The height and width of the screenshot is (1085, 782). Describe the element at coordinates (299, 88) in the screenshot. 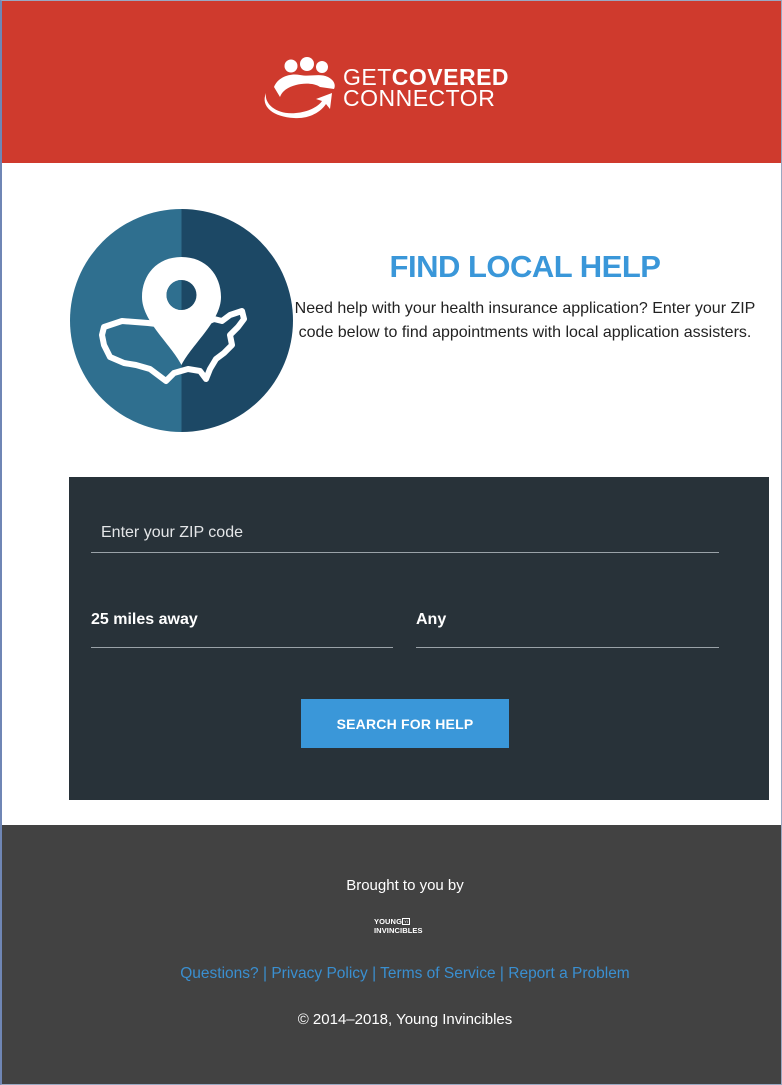

I see `people-arrow-logo-icon` at that location.